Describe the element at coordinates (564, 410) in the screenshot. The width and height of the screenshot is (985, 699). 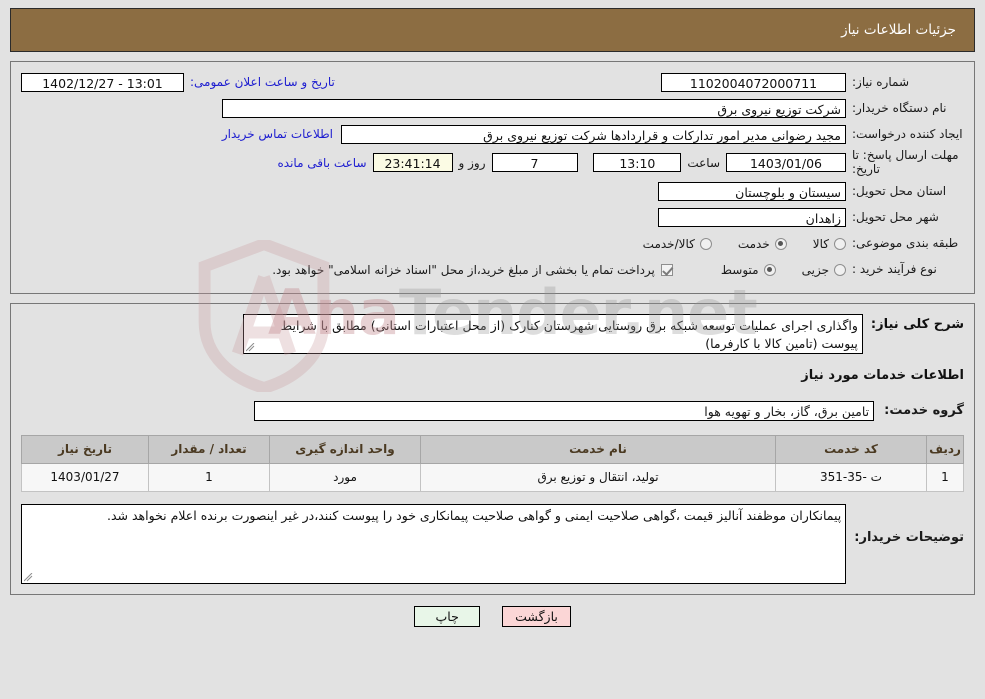
I see `service-group-value: تامین برق، گاز، بخار و تهویه هوا` at that location.